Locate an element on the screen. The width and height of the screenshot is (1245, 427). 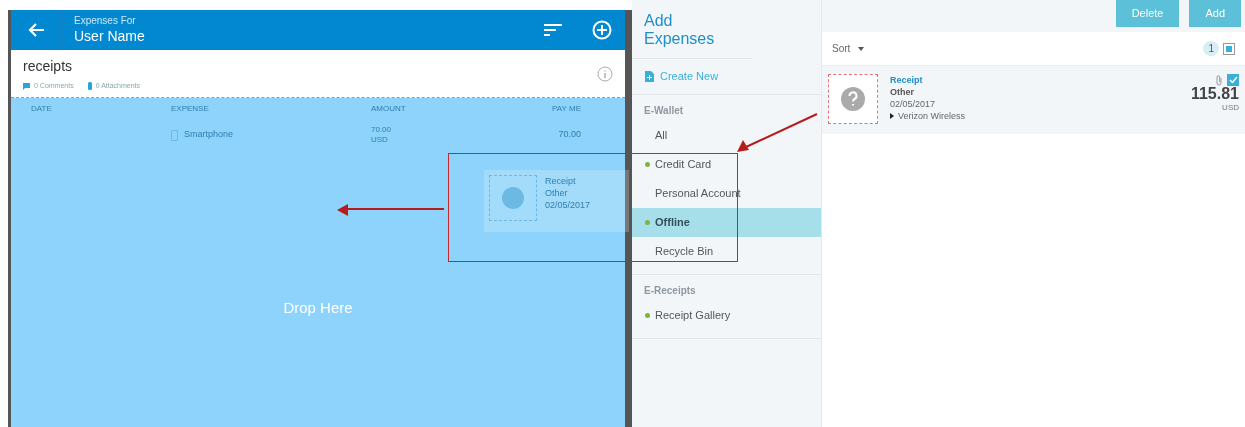
ghost-date: 02/05/2017 is located at coordinates (568, 205).